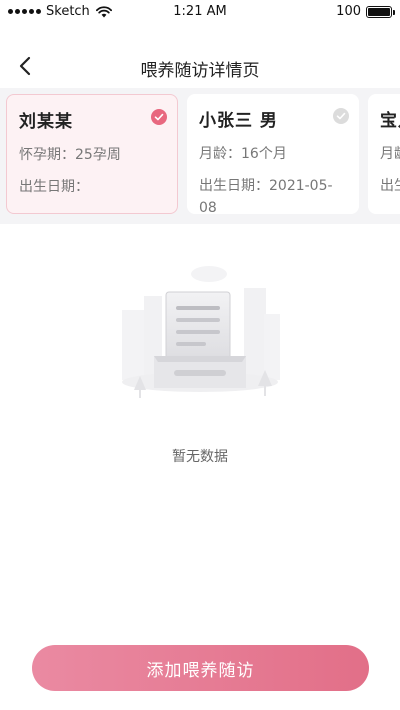 The height and width of the screenshot is (710, 400). I want to click on empty-document-icon, so click(201, 332).